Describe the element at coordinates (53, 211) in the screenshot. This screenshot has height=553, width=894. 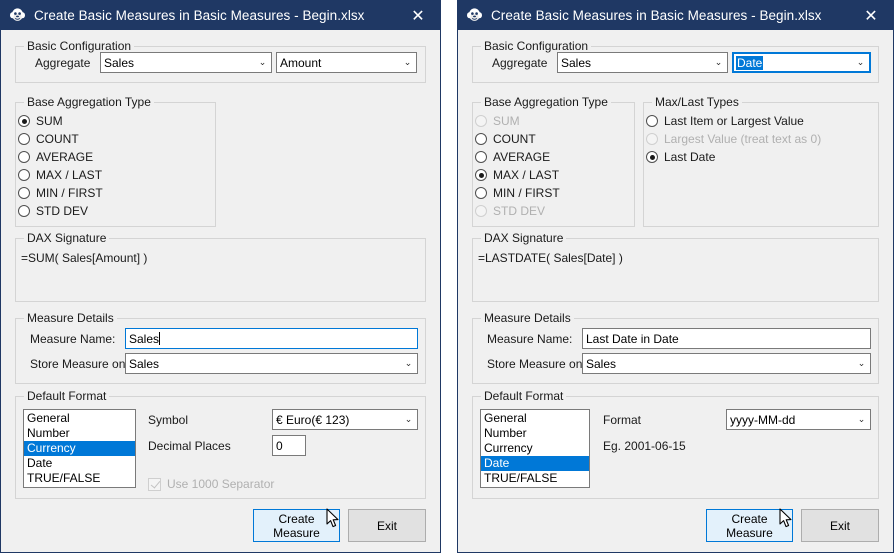
I see `left-radio-std-dev: STD DEV` at that location.